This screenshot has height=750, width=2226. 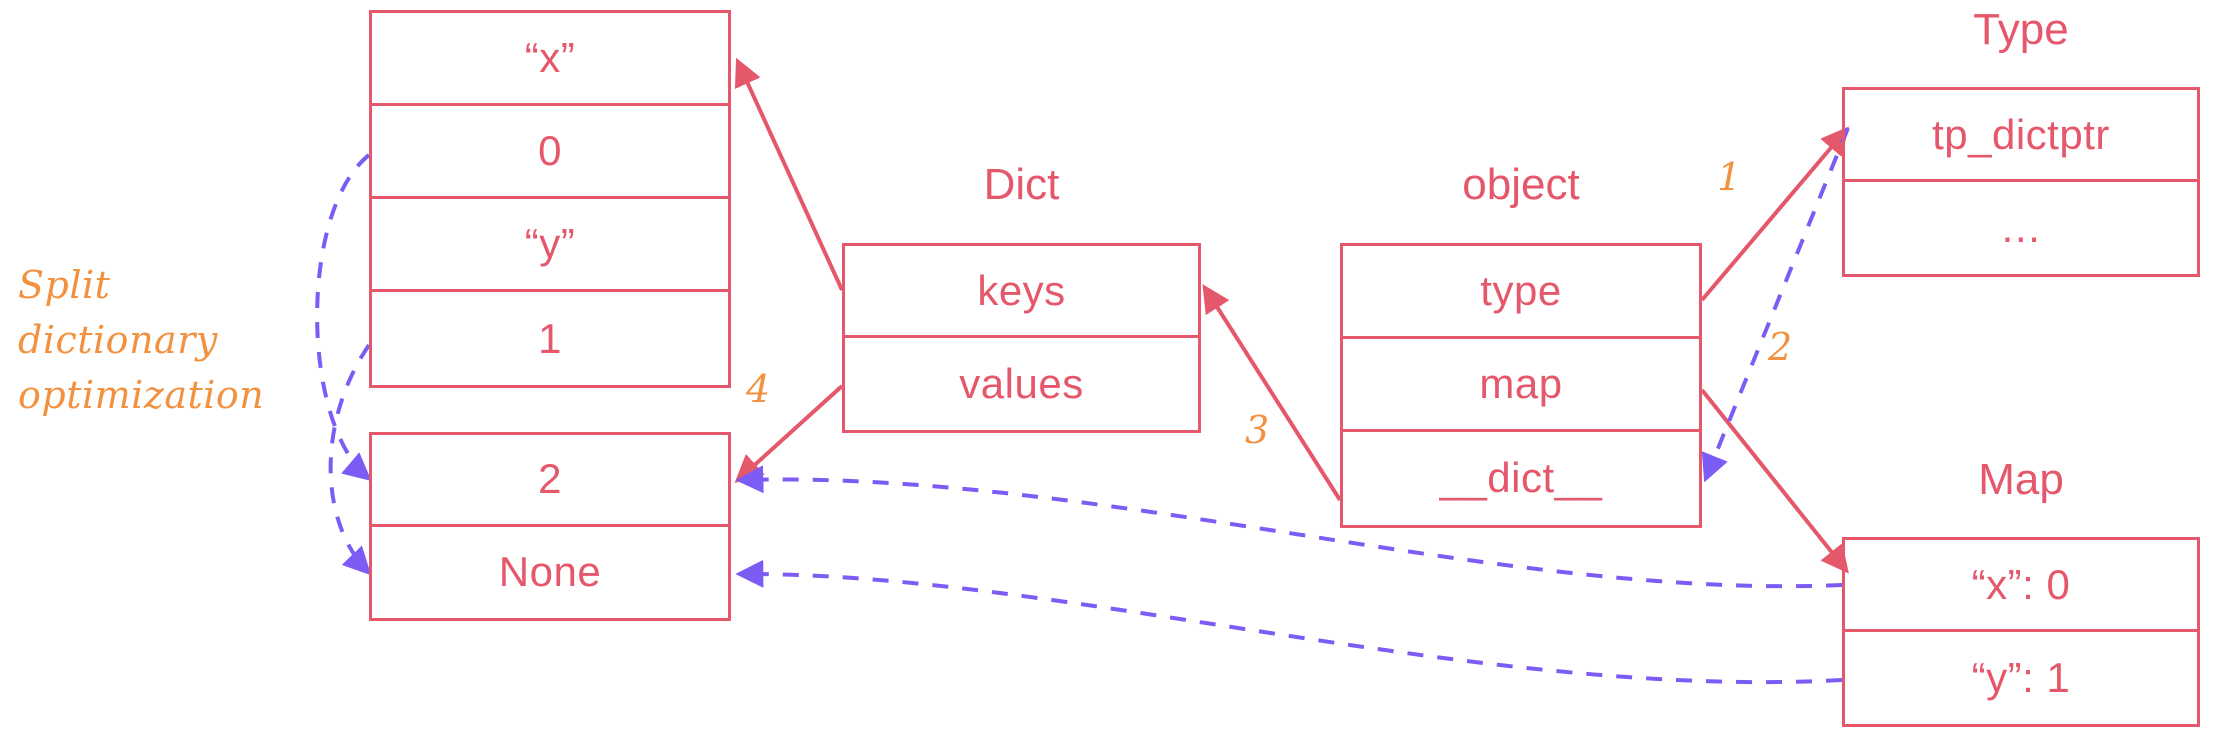 I want to click on dashed-mapy-to-valuenone, so click(x=1289, y=622).